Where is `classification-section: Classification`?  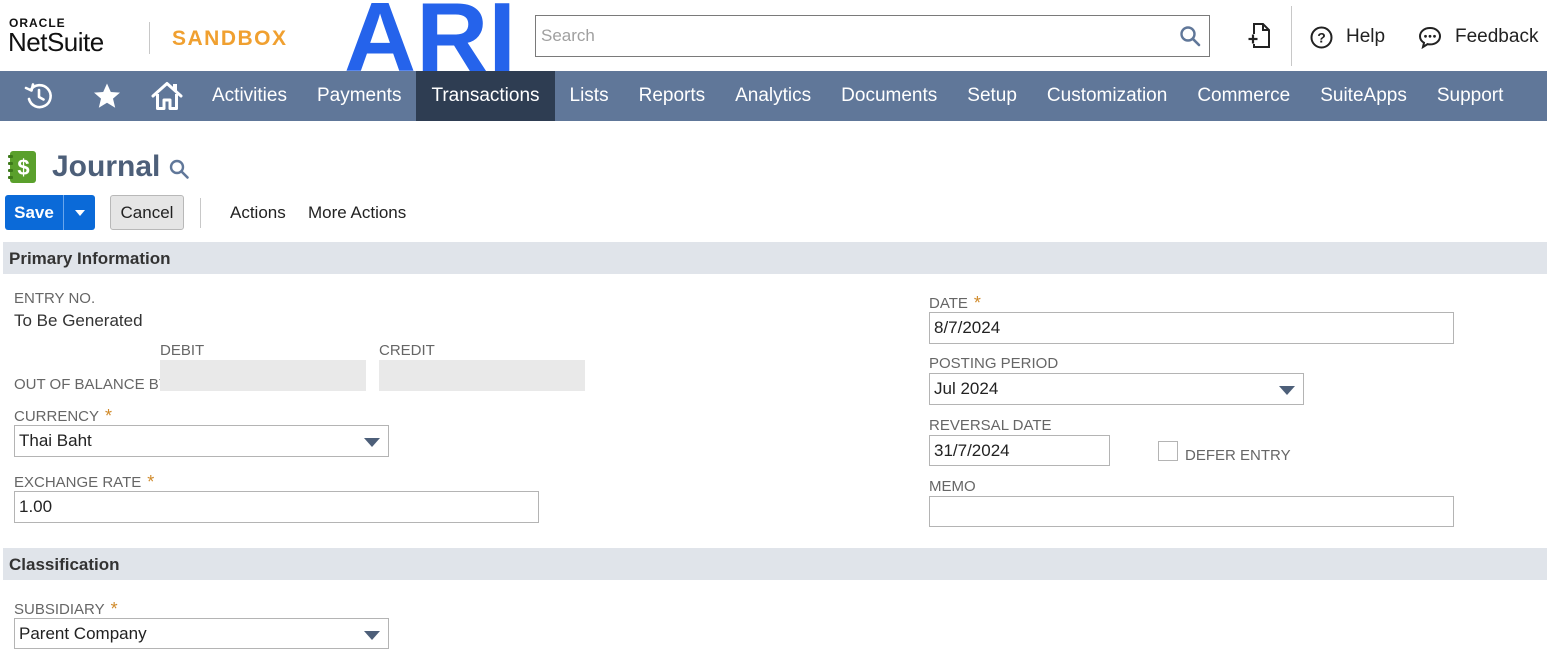 classification-section: Classification is located at coordinates (775, 564).